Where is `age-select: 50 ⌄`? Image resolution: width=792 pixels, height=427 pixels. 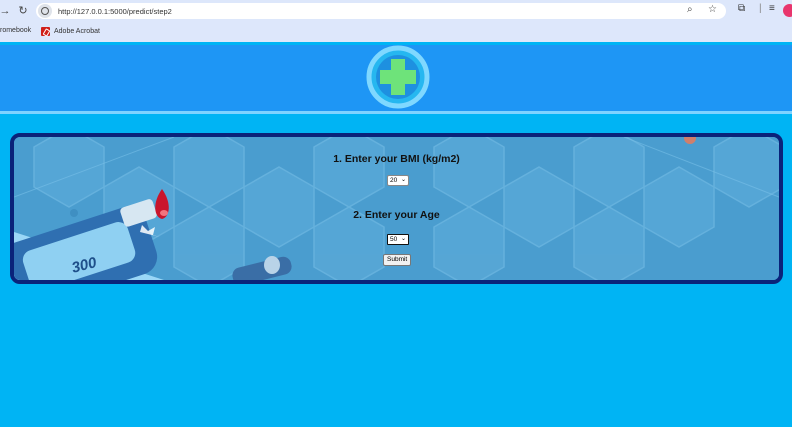 age-select: 50 ⌄ is located at coordinates (398, 239).